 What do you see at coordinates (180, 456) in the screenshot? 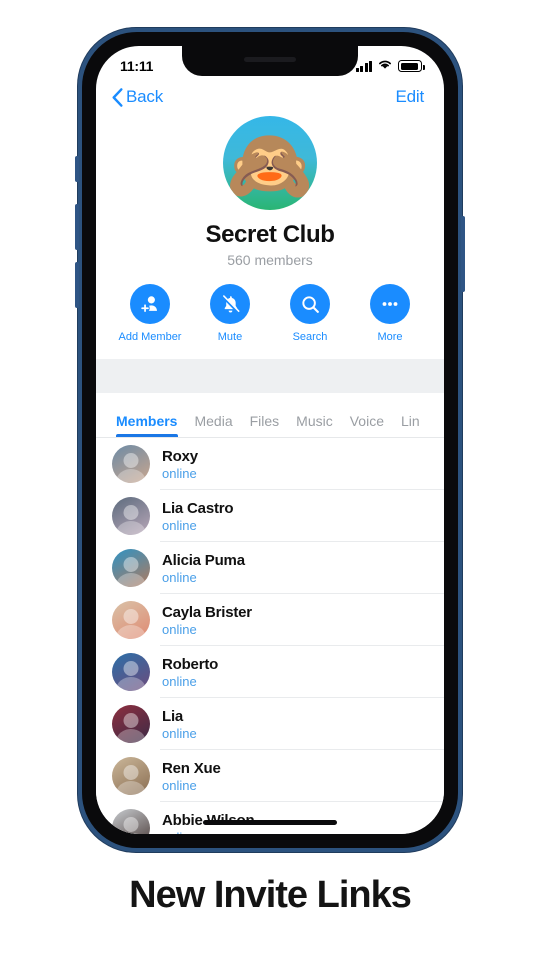
I see `member-name: Roxy` at bounding box center [180, 456].